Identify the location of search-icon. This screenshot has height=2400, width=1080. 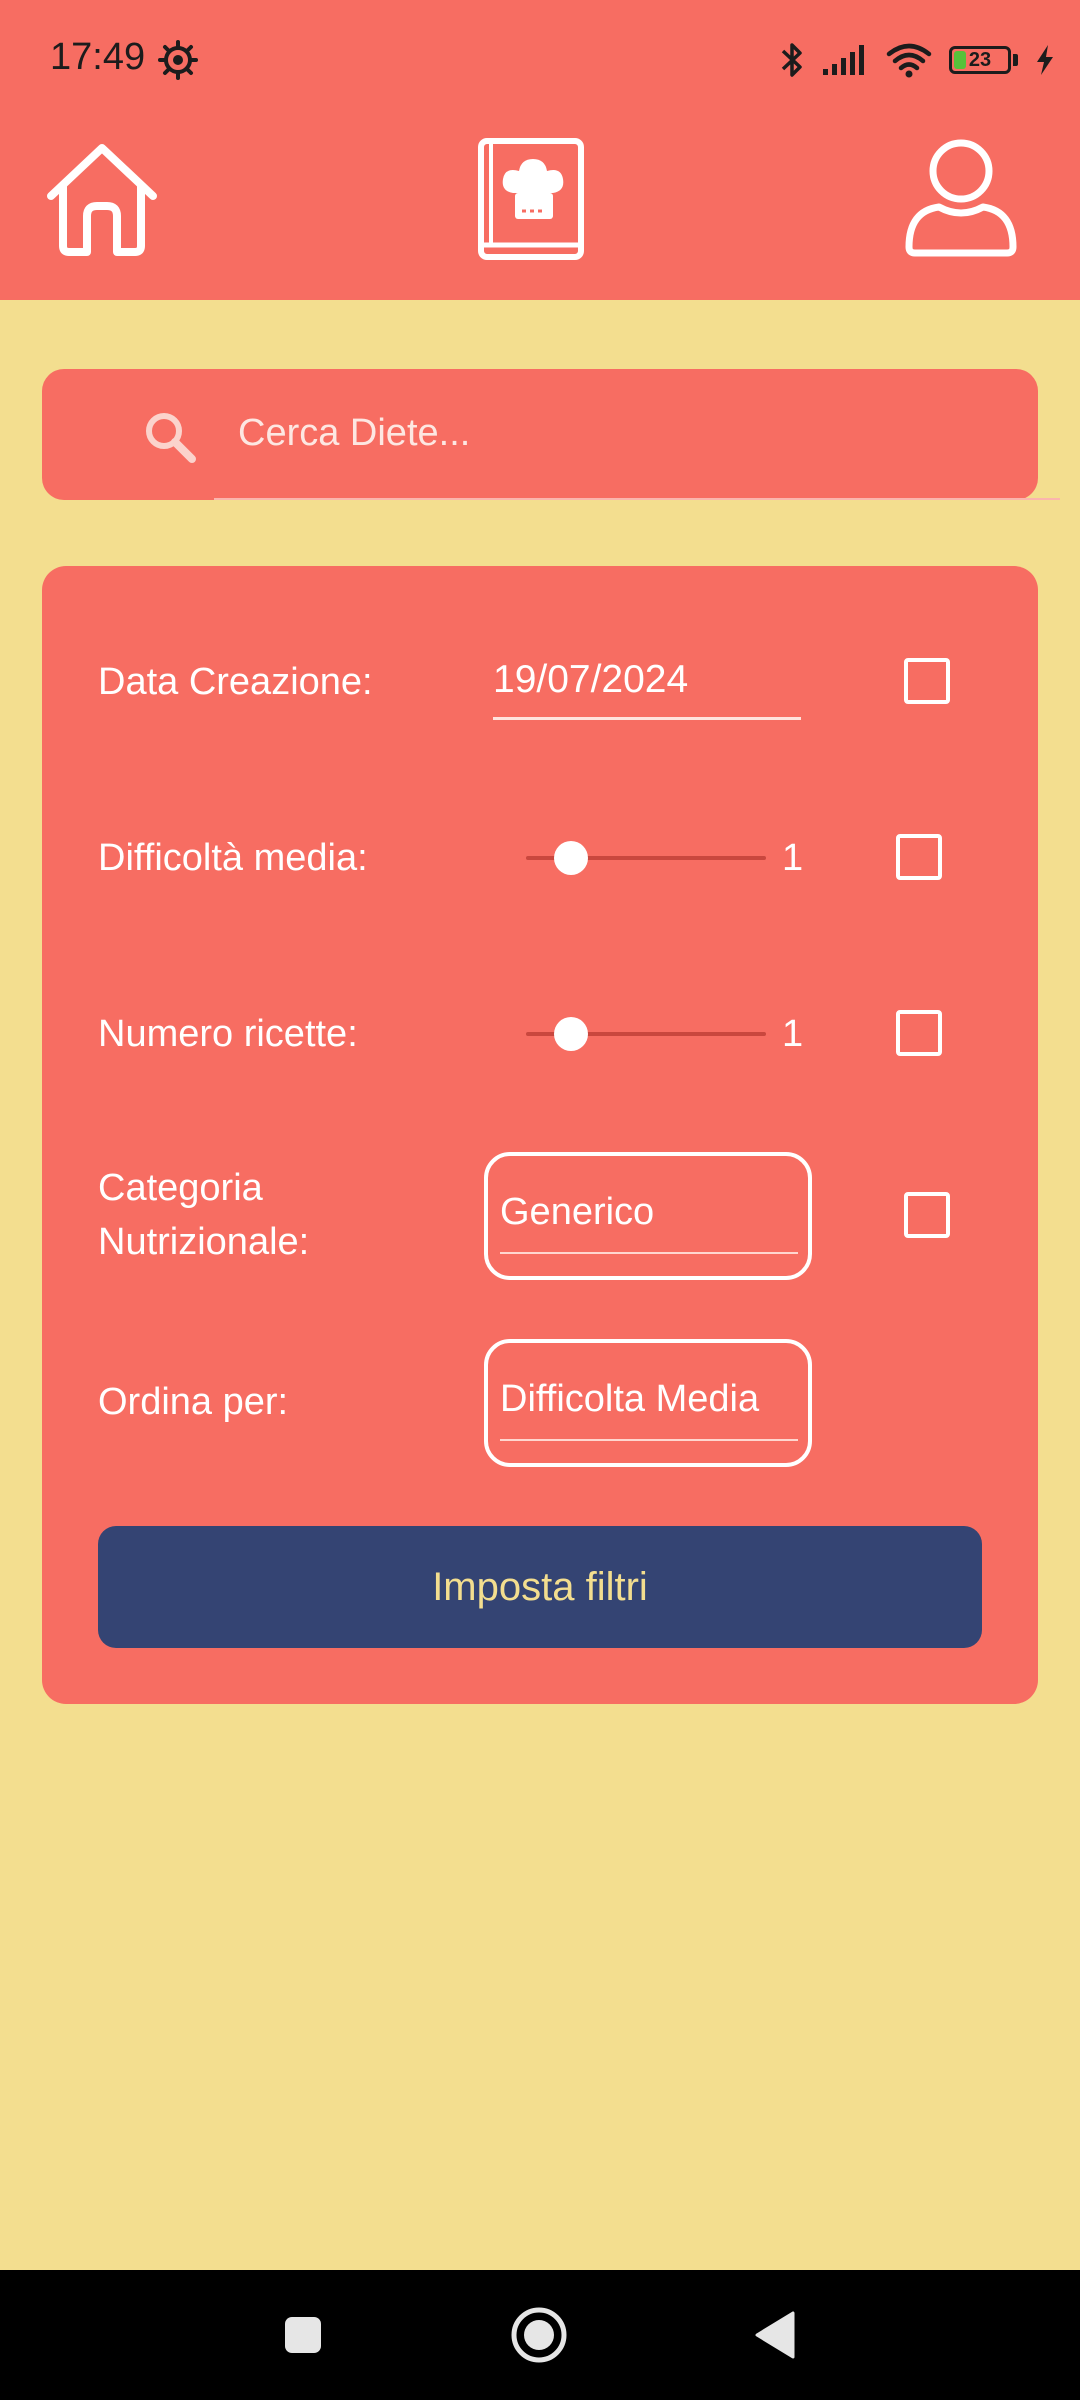
(171, 438).